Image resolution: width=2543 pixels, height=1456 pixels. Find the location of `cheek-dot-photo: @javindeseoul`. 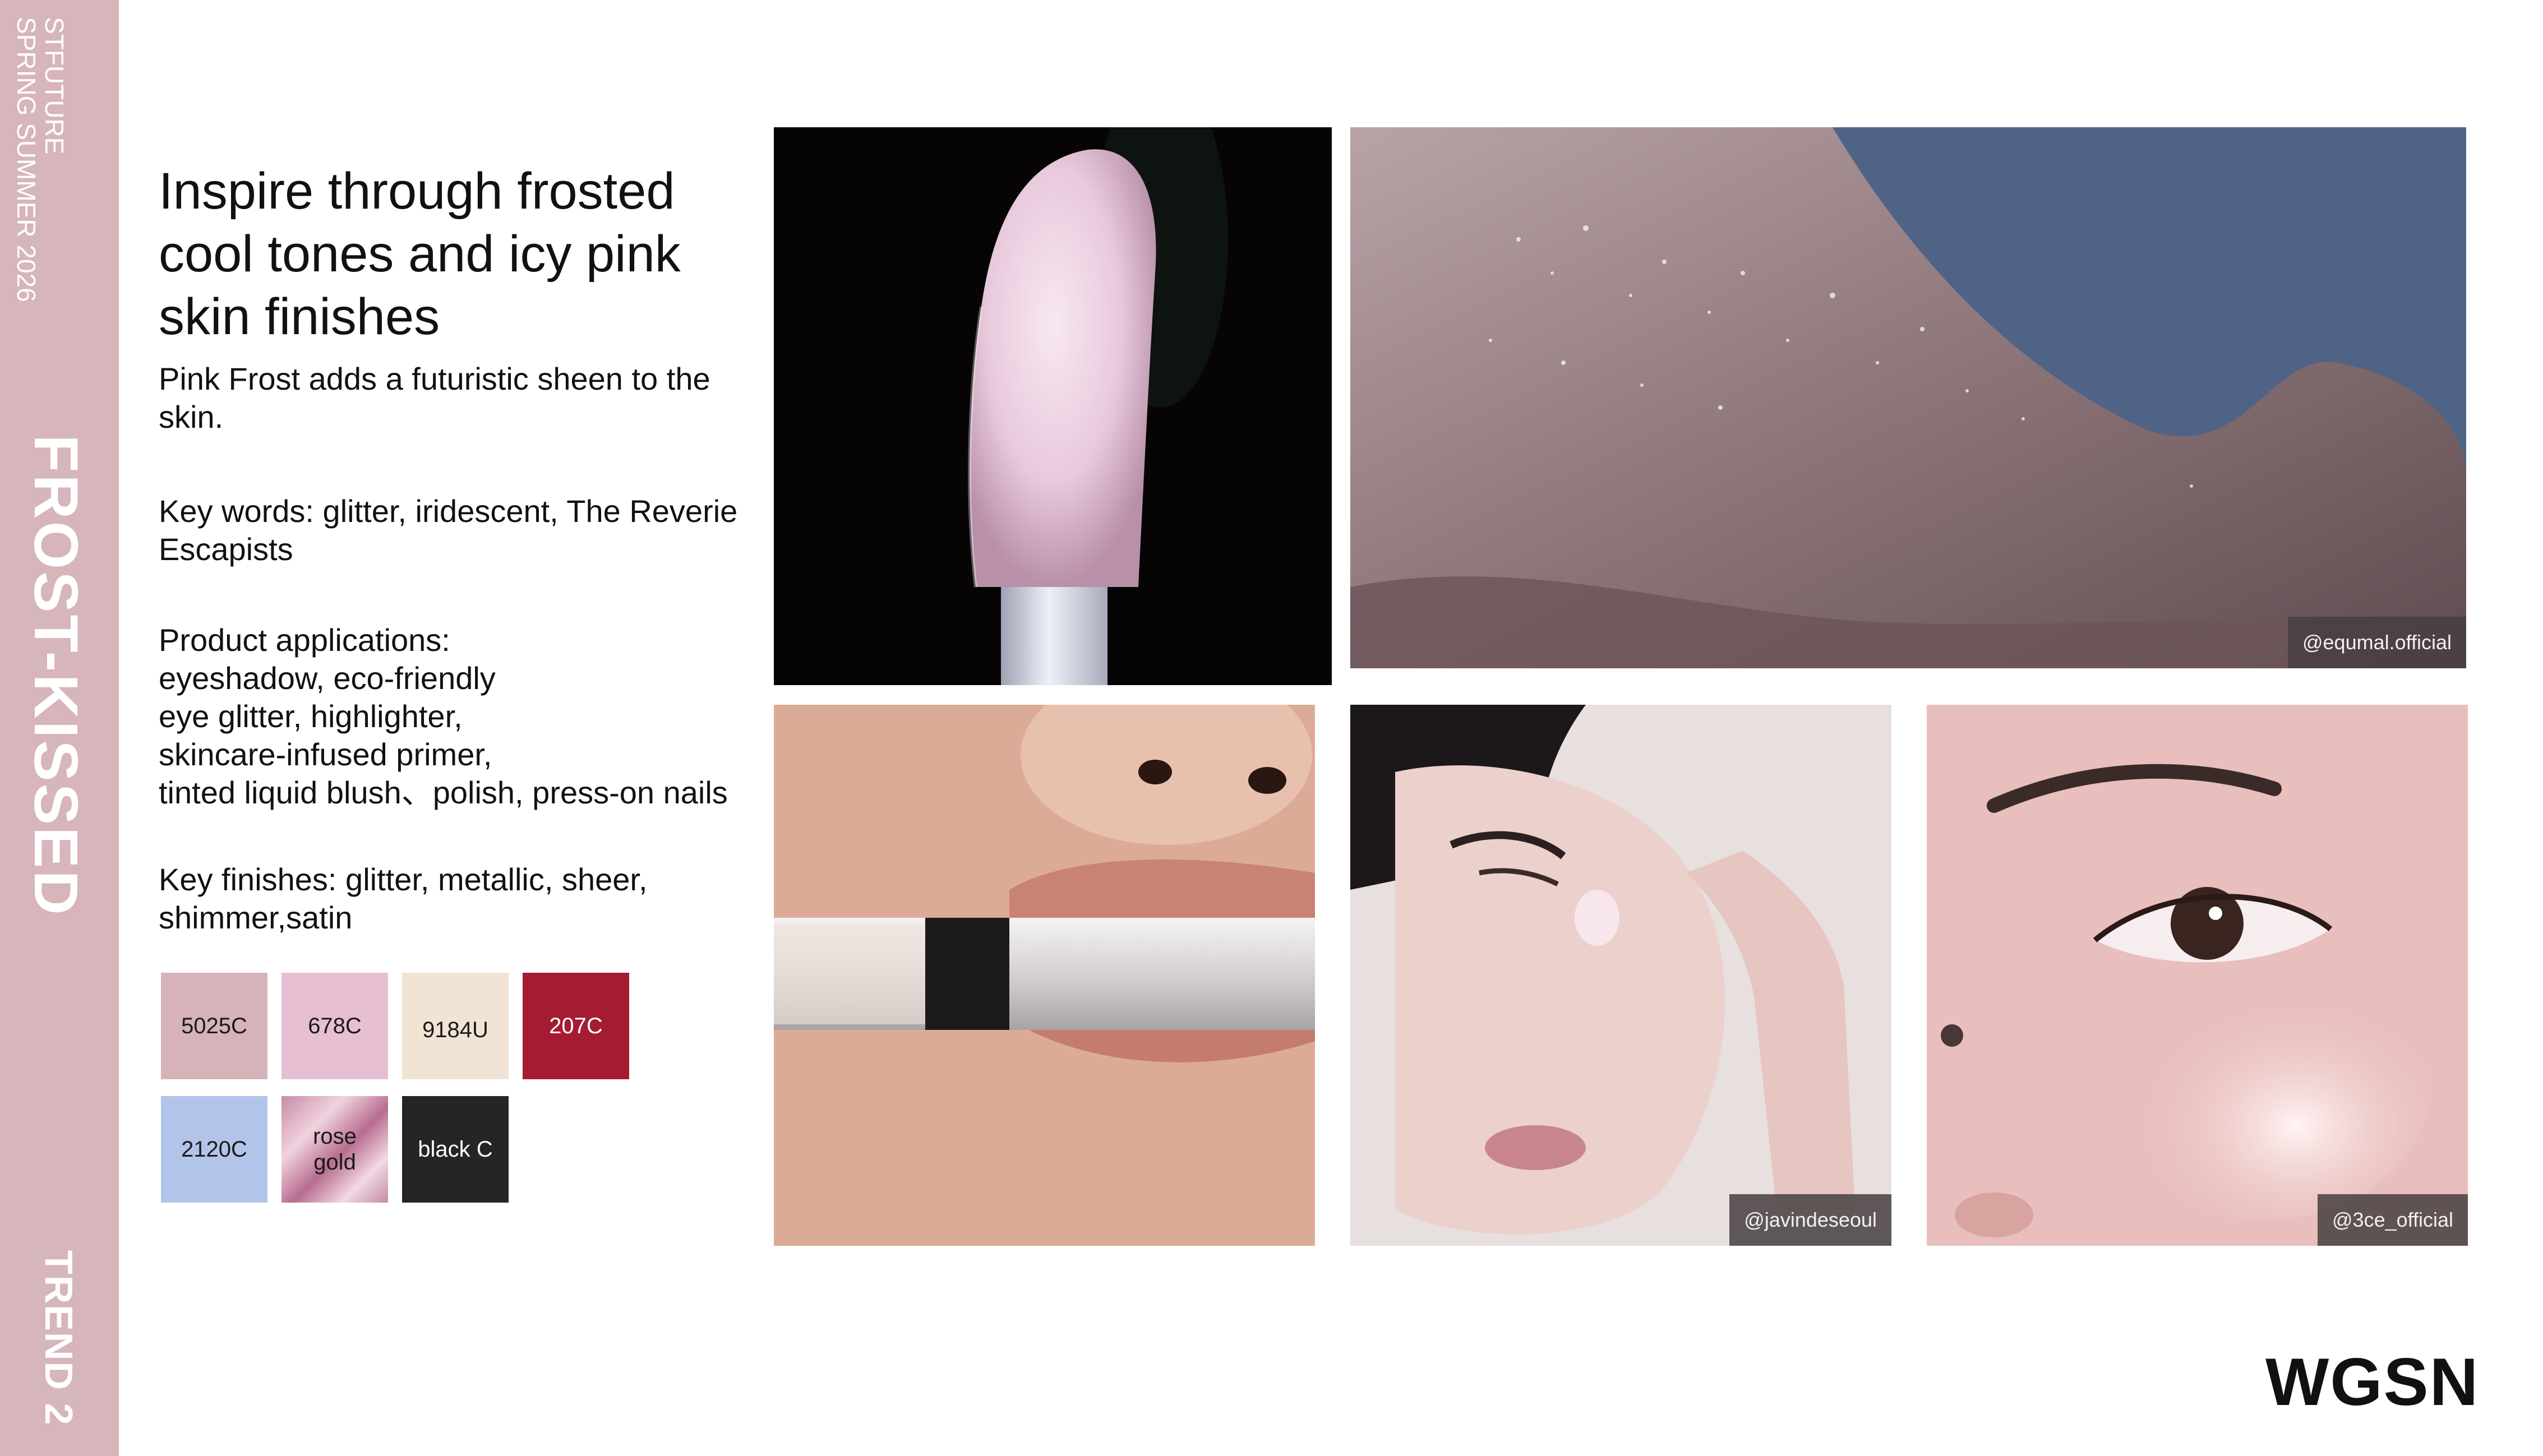

cheek-dot-photo: @javindeseoul is located at coordinates (1620, 976).